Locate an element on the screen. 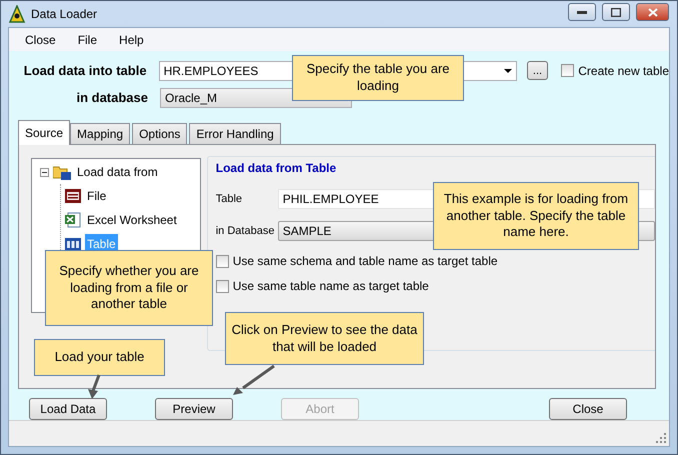 The height and width of the screenshot is (455, 678). maximize-icon is located at coordinates (616, 12).